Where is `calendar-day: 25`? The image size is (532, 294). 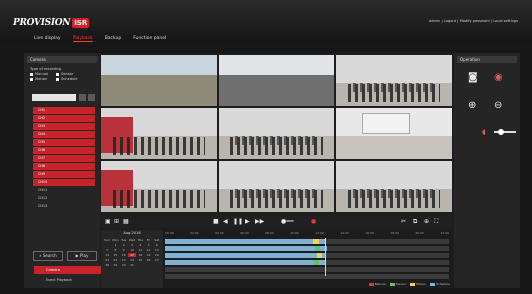 calendar-day: 25 is located at coordinates (140, 260).